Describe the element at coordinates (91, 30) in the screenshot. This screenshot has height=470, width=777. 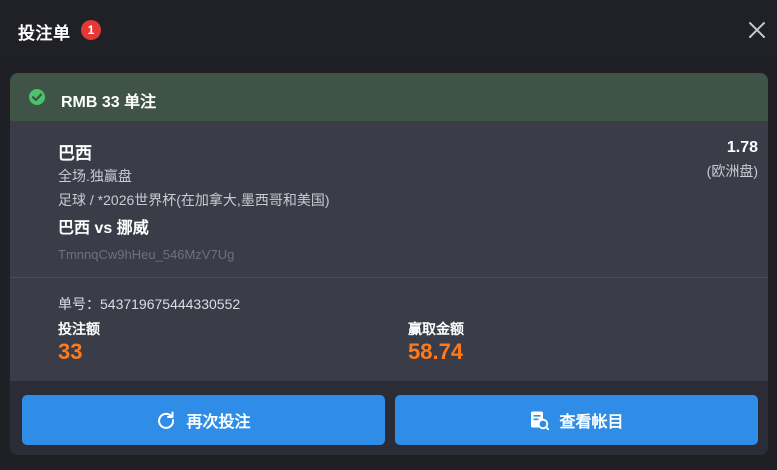
I see `count-badge: 1` at that location.